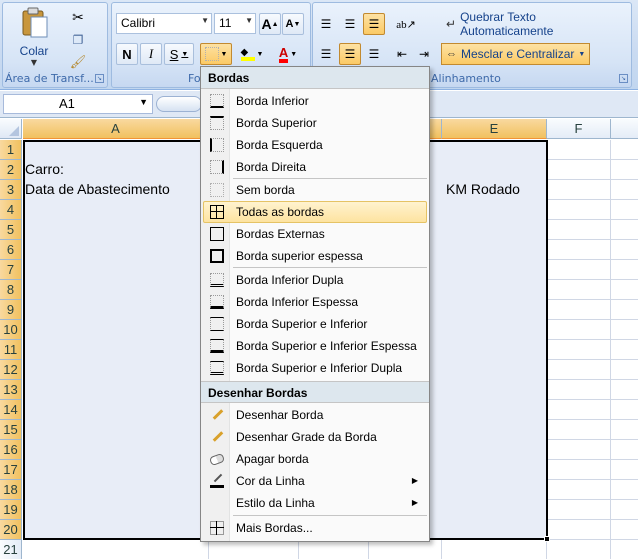 The height and width of the screenshot is (559, 638). Describe the element at coordinates (11, 370) in the screenshot. I see `row-header: 12` at that location.